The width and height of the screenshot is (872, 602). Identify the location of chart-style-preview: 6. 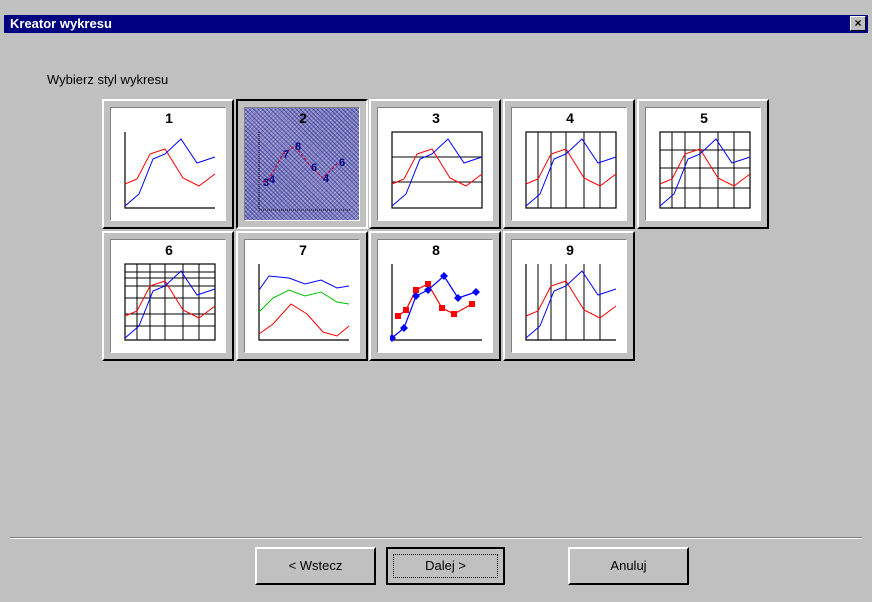
(168, 296).